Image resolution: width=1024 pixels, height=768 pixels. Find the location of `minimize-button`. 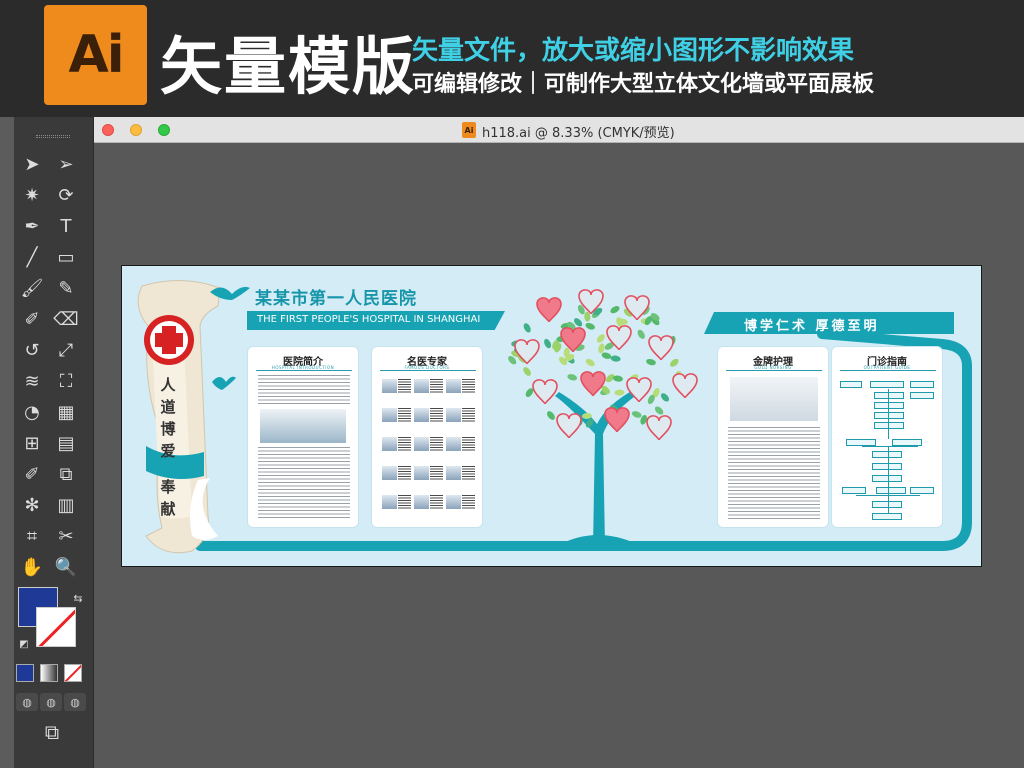

minimize-button is located at coordinates (136, 130).